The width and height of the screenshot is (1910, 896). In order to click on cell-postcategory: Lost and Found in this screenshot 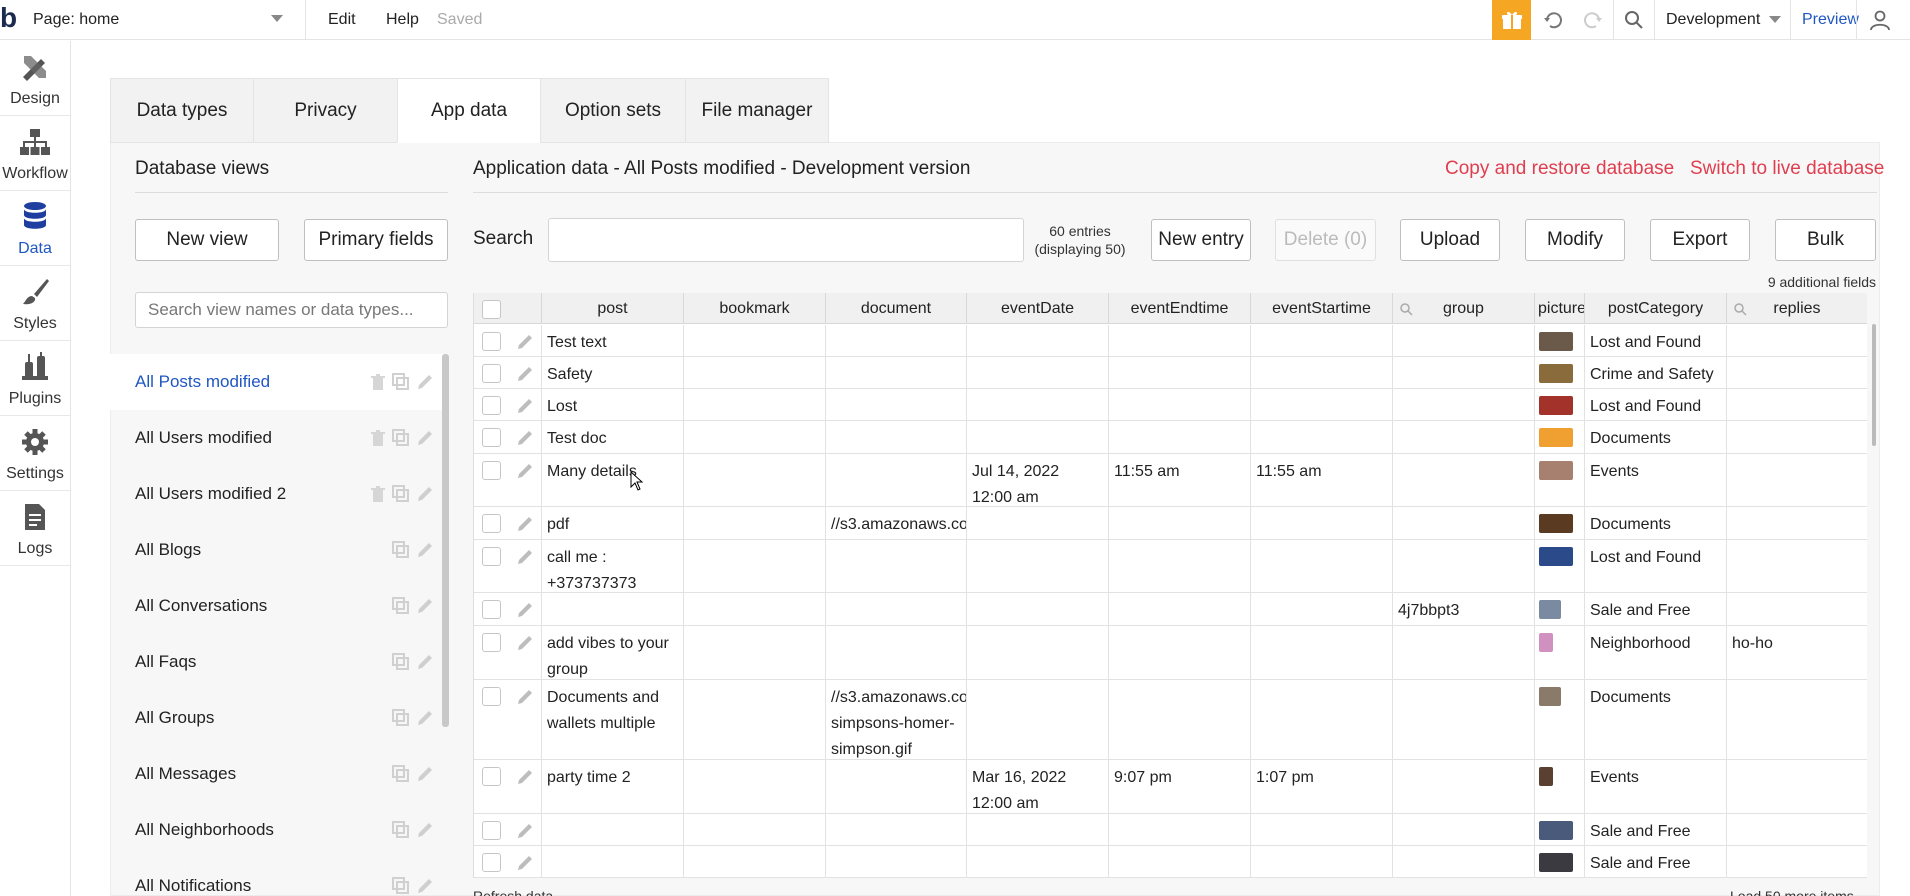, I will do `click(1656, 404)`.